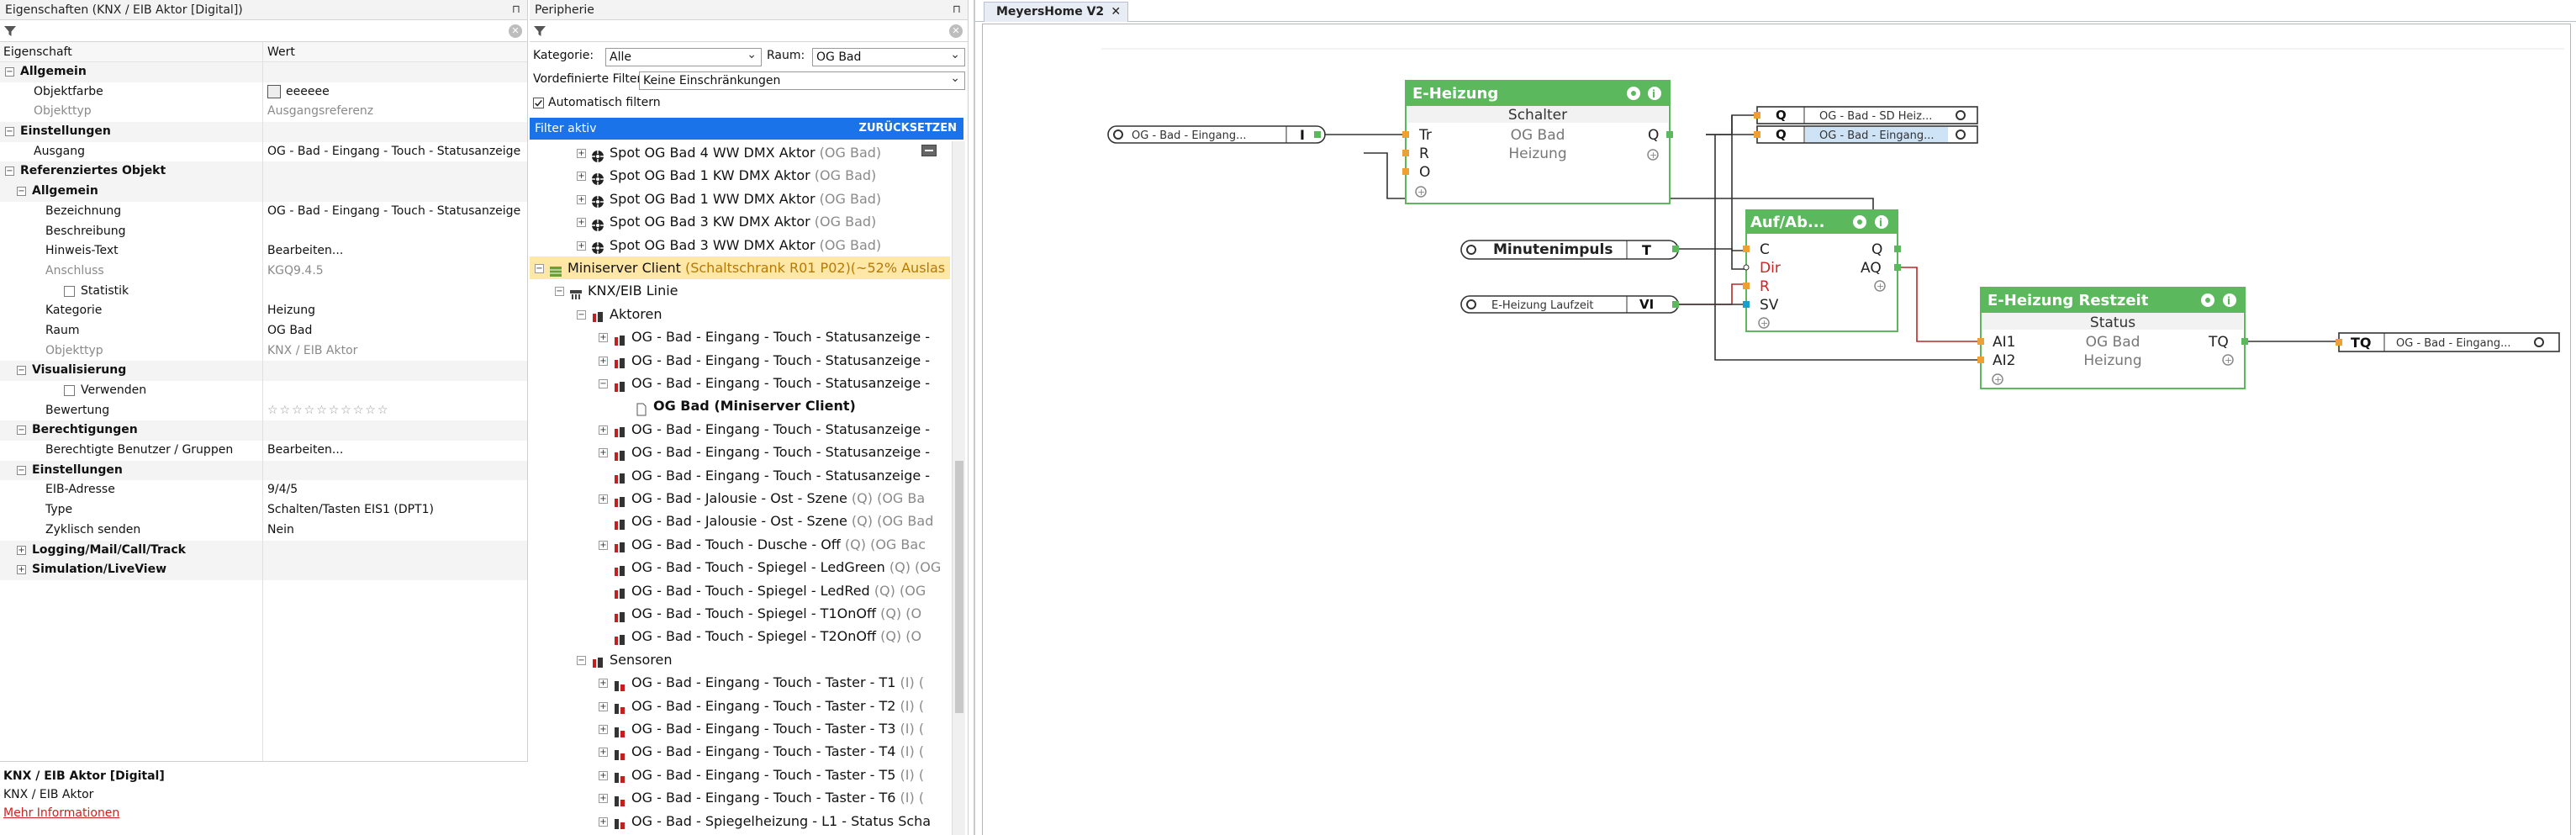  What do you see at coordinates (726, 175) in the screenshot?
I see `tree-item: + Spot OG Bad 1 KW DMX Aktor (OG Bad)` at bounding box center [726, 175].